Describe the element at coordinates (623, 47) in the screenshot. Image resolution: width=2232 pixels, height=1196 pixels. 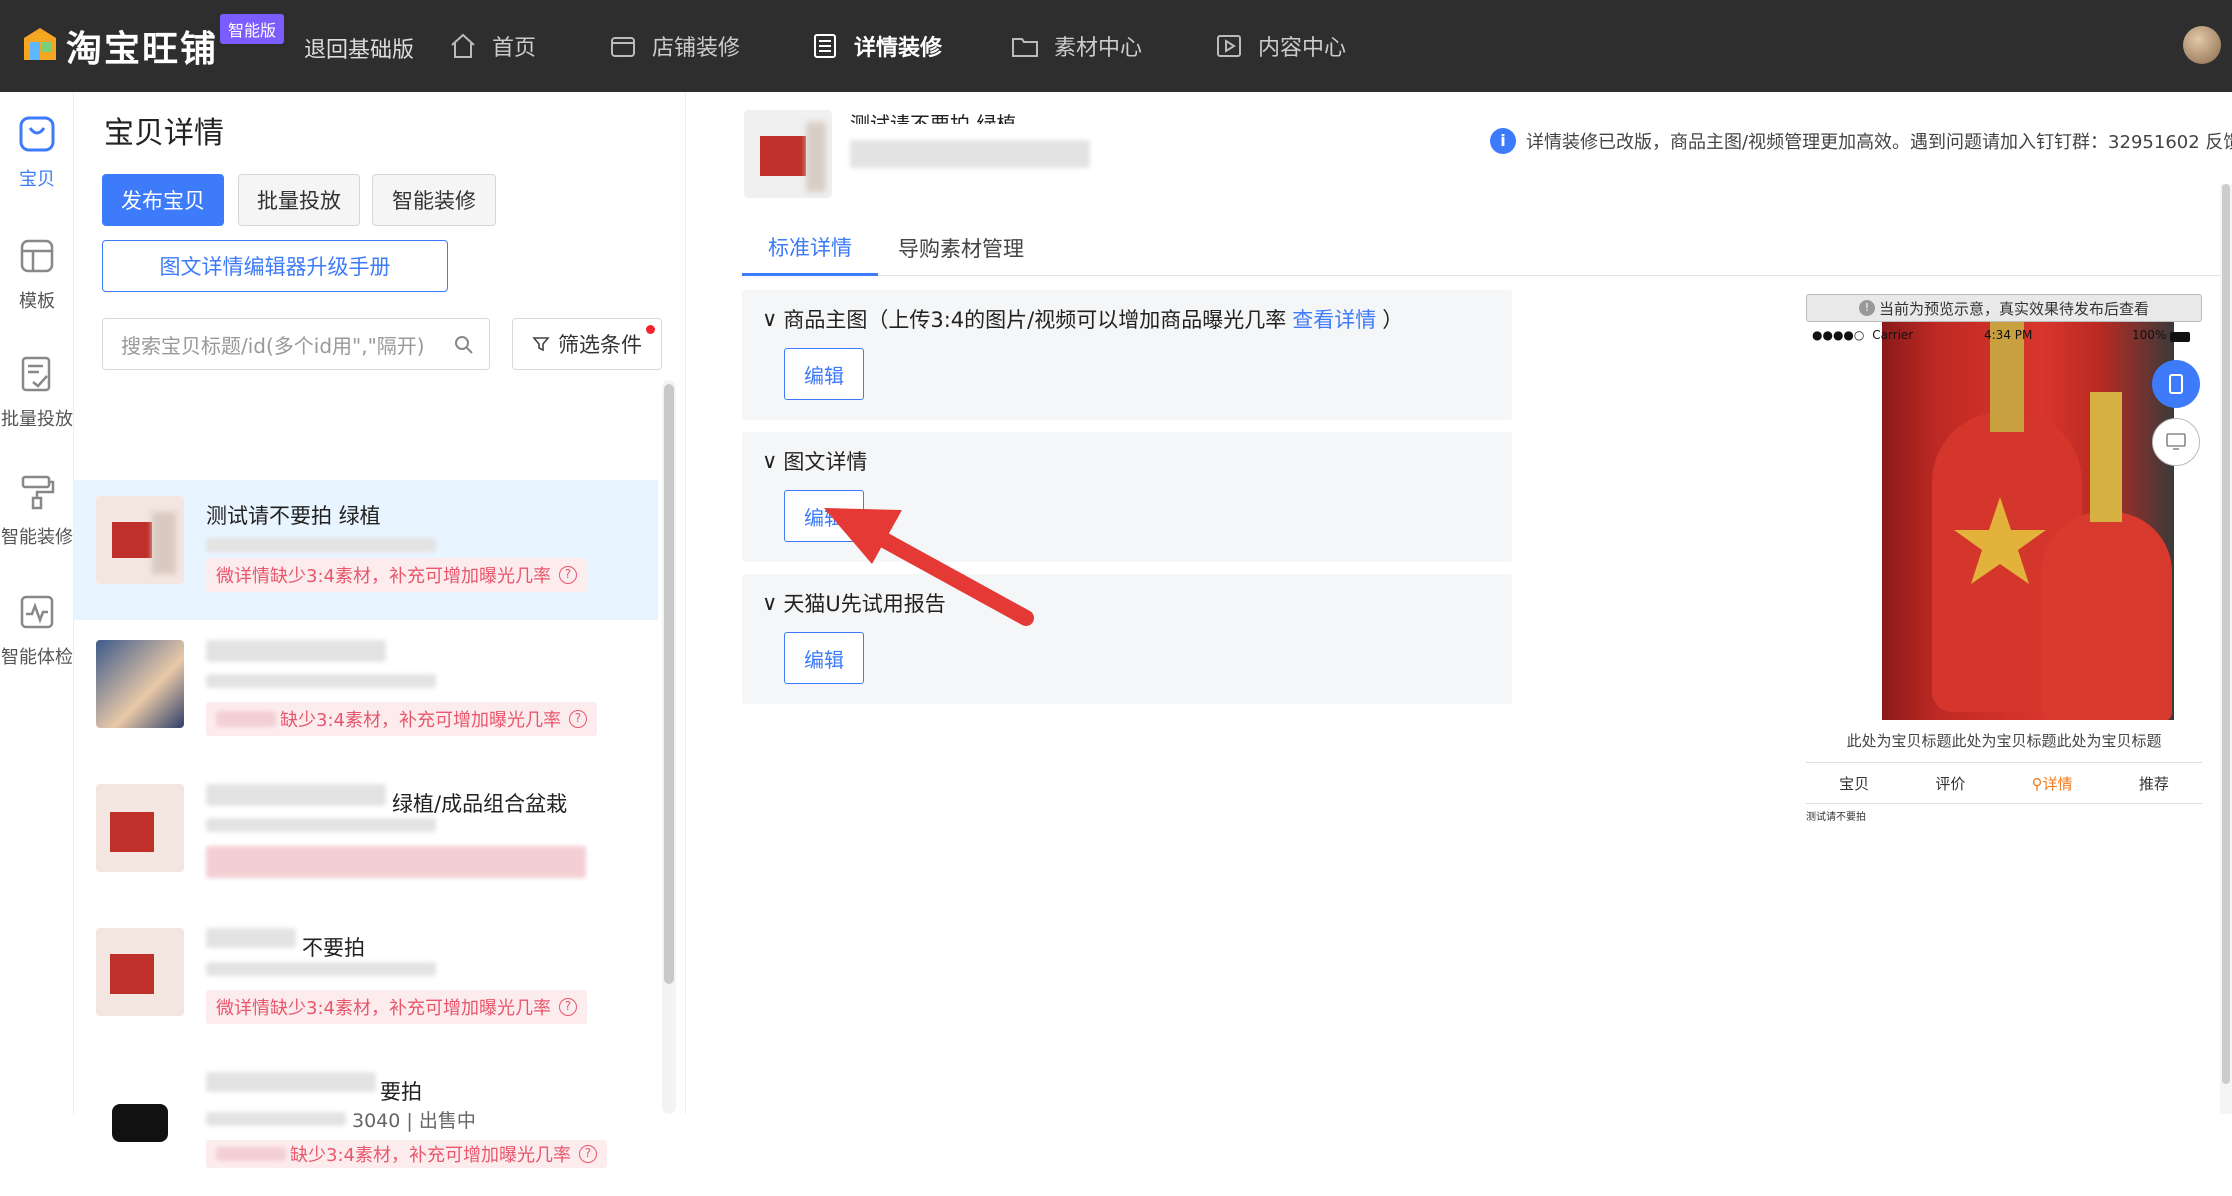
I see `store-icon` at that location.